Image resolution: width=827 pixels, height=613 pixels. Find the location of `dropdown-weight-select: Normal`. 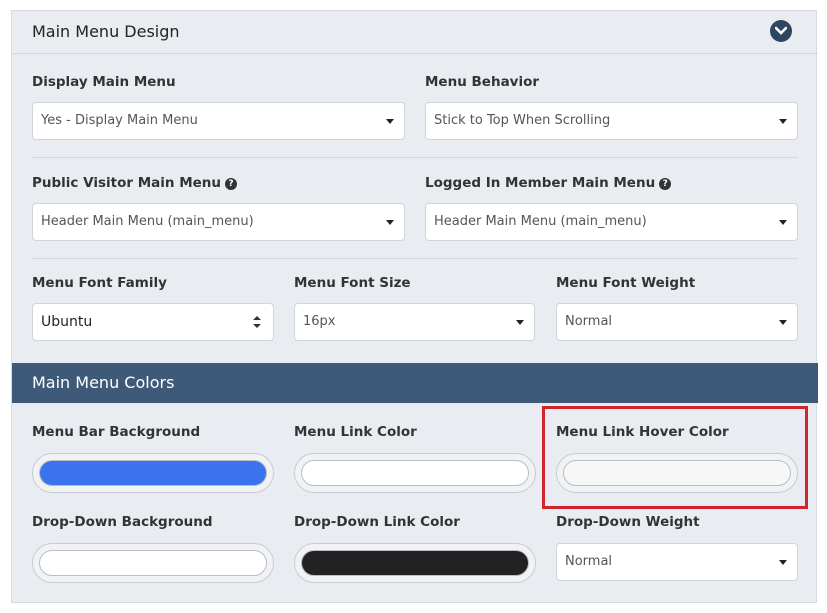

dropdown-weight-select: Normal is located at coordinates (677, 562).